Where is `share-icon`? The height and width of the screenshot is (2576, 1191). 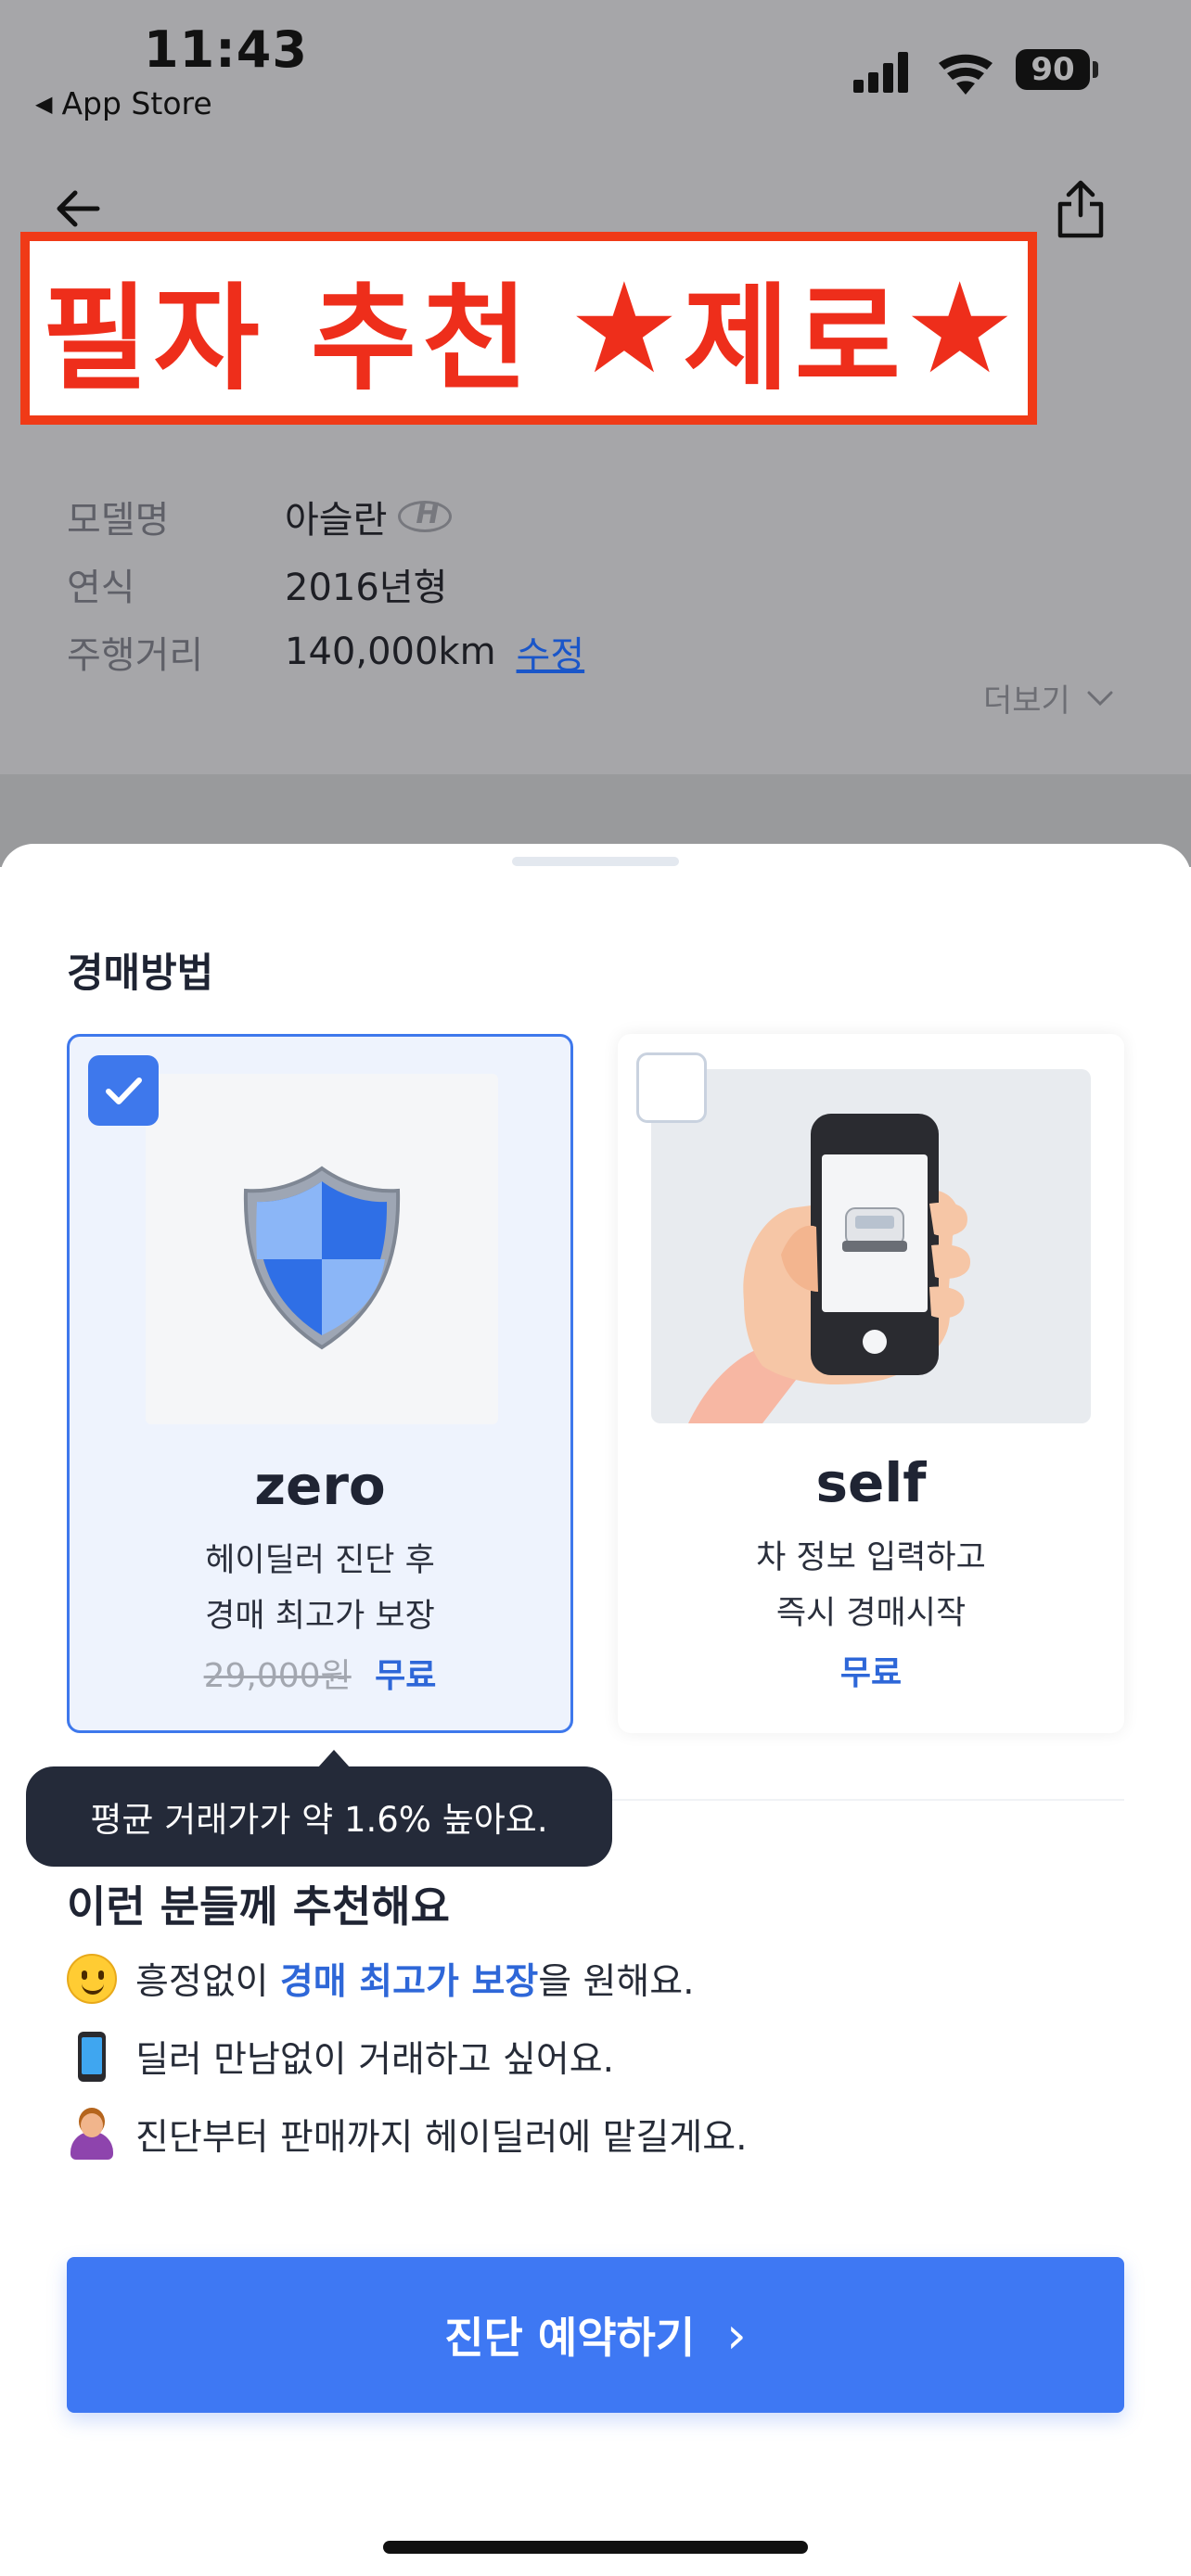
share-icon is located at coordinates (1080, 208).